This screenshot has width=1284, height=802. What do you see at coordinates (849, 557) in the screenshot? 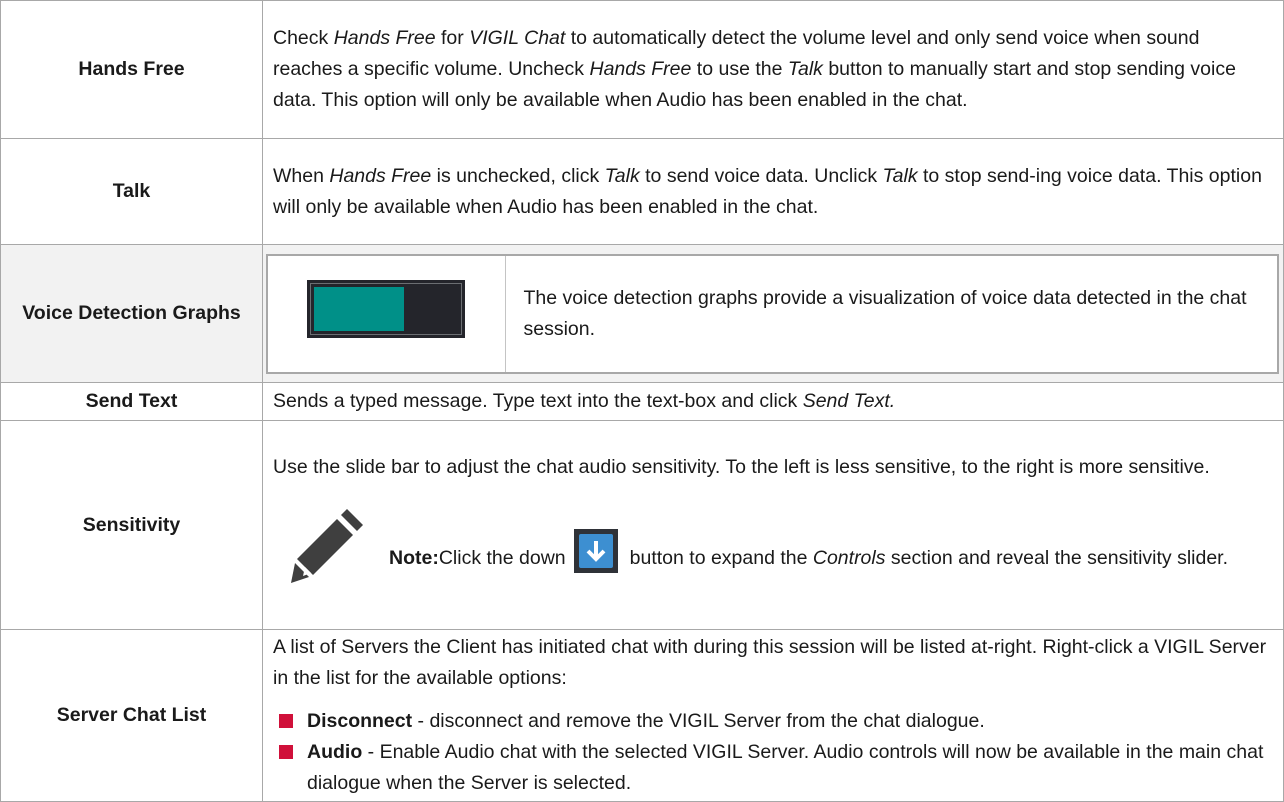
I see `text-run: Controls` at bounding box center [849, 557].